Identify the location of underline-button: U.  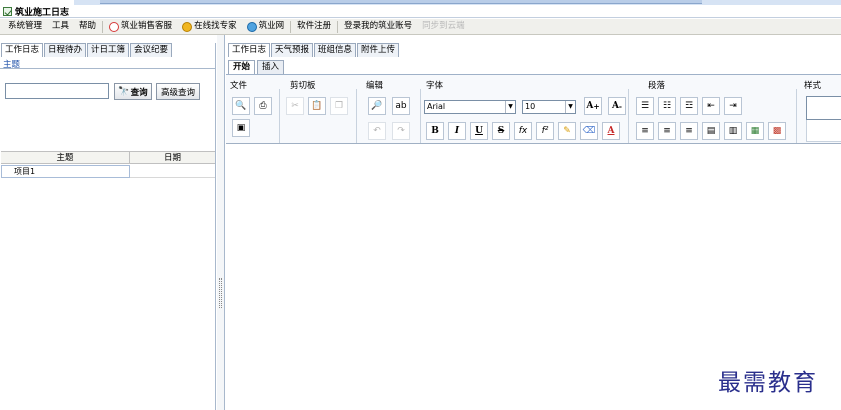
(479, 131).